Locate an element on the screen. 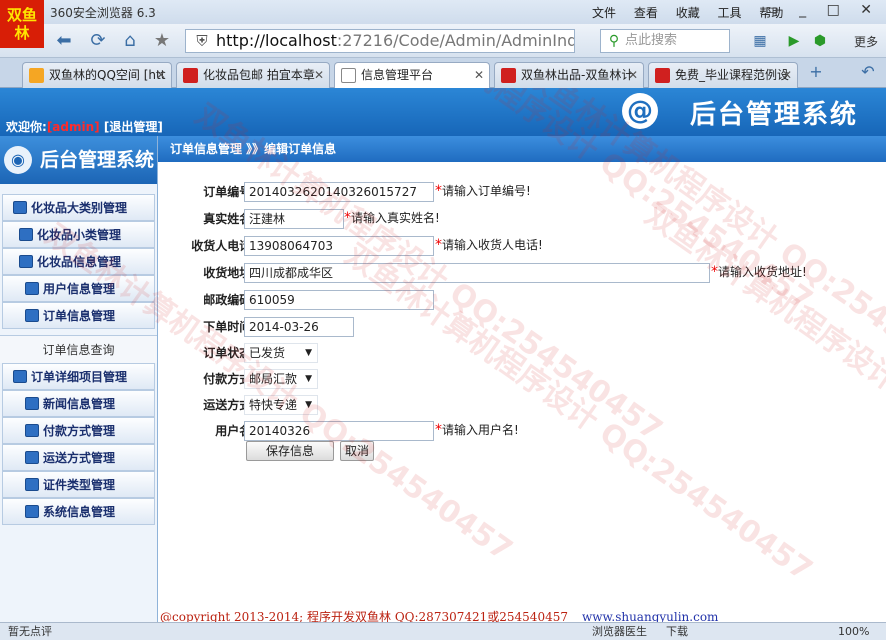 The image size is (886, 640). globe-icon: ◉ is located at coordinates (18, 160).